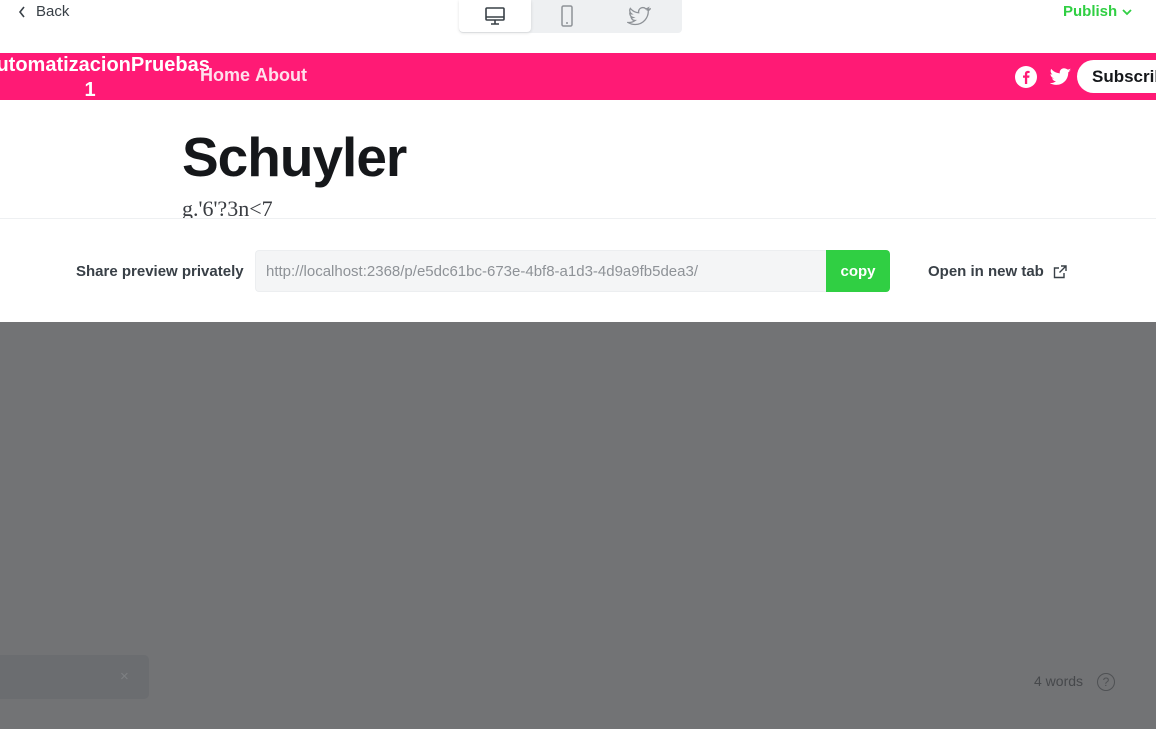  What do you see at coordinates (541, 271) in the screenshot?
I see `preview-url-field` at bounding box center [541, 271].